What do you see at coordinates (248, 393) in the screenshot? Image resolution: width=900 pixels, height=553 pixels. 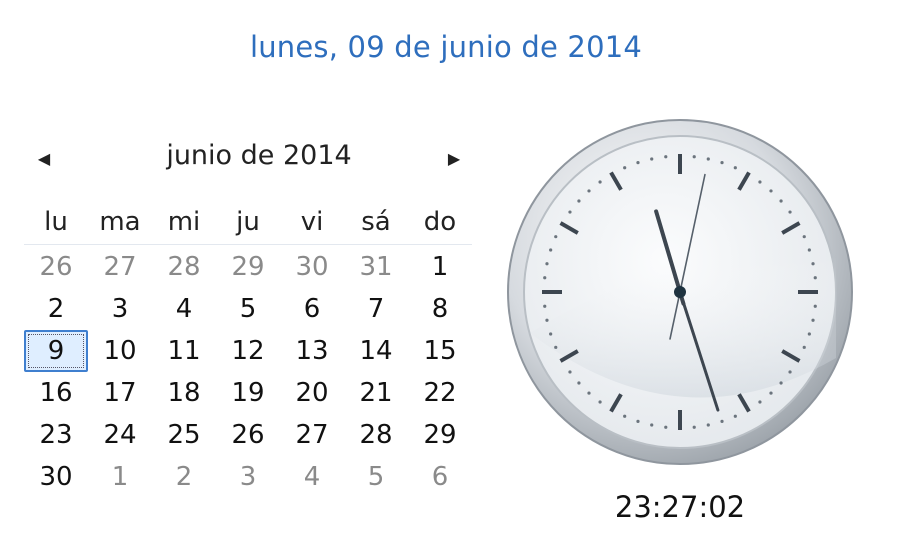 I see `day-cell: 19` at bounding box center [248, 393].